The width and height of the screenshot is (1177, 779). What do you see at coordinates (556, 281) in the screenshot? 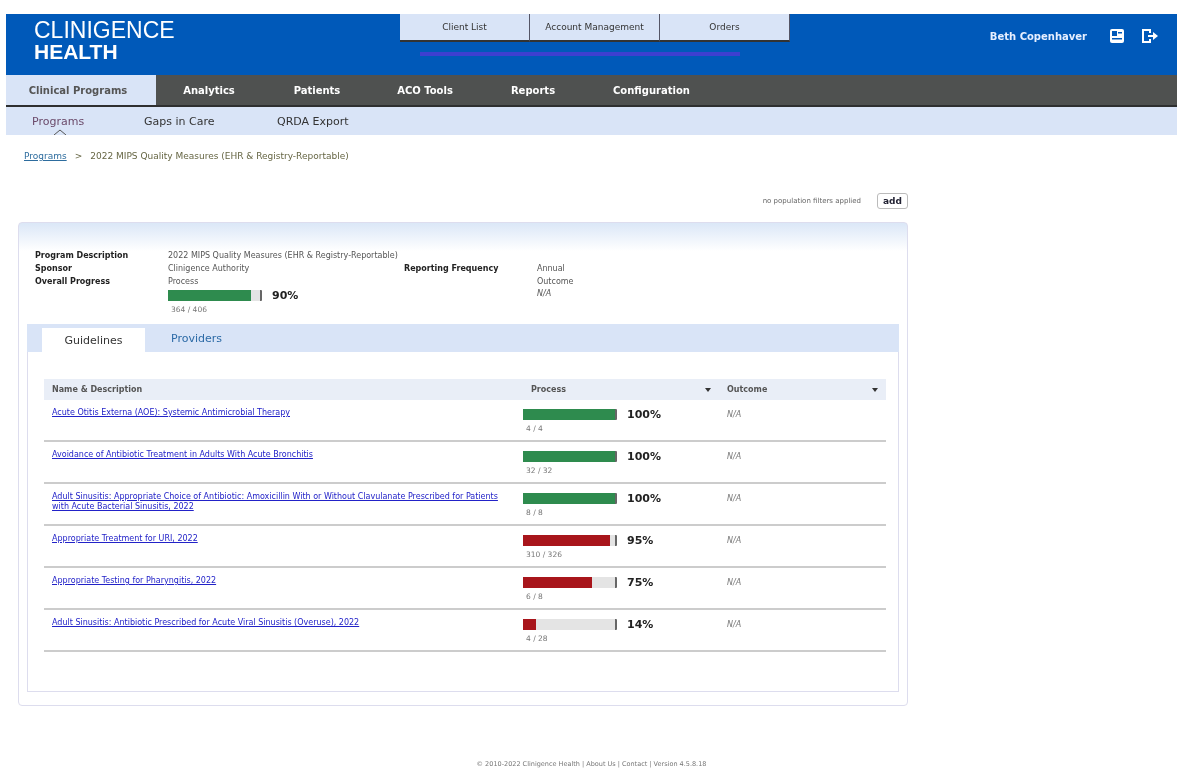
I see `field-label: Outcome` at bounding box center [556, 281].